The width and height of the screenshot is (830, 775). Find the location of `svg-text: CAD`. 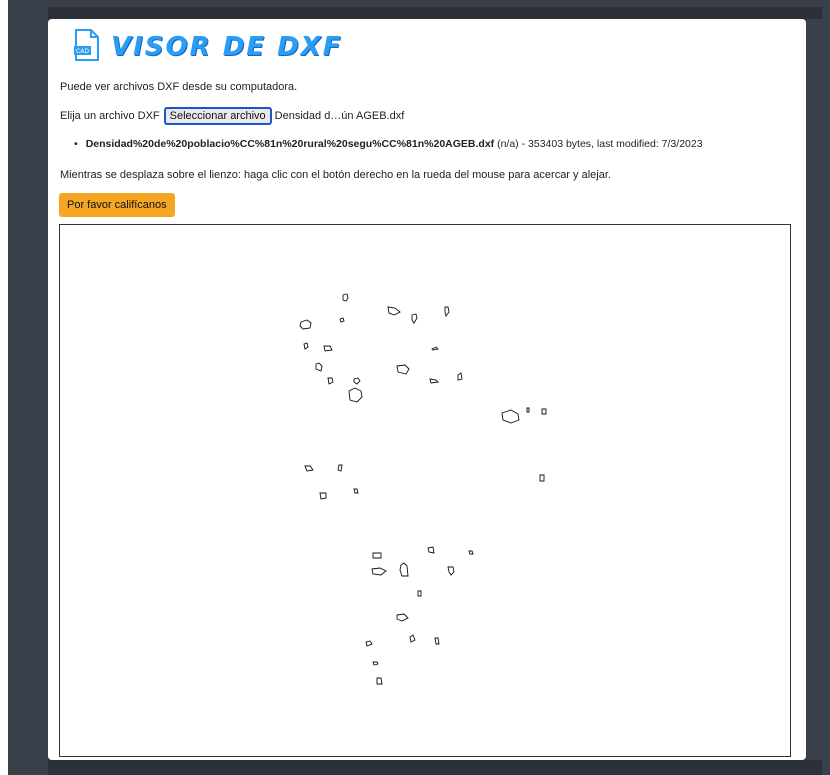

svg-text: CAD is located at coordinates (82, 51).